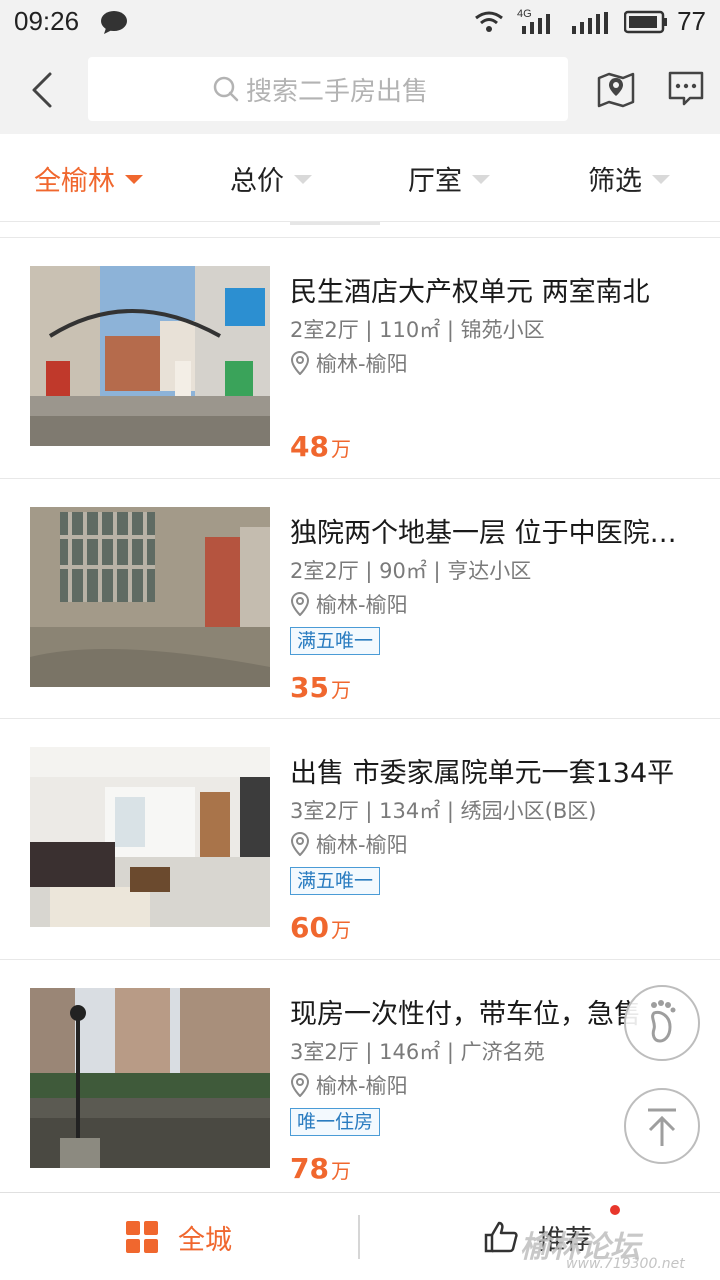  What do you see at coordinates (625, 1264) in the screenshot?
I see `watermark-url: www.719300.net` at bounding box center [625, 1264].